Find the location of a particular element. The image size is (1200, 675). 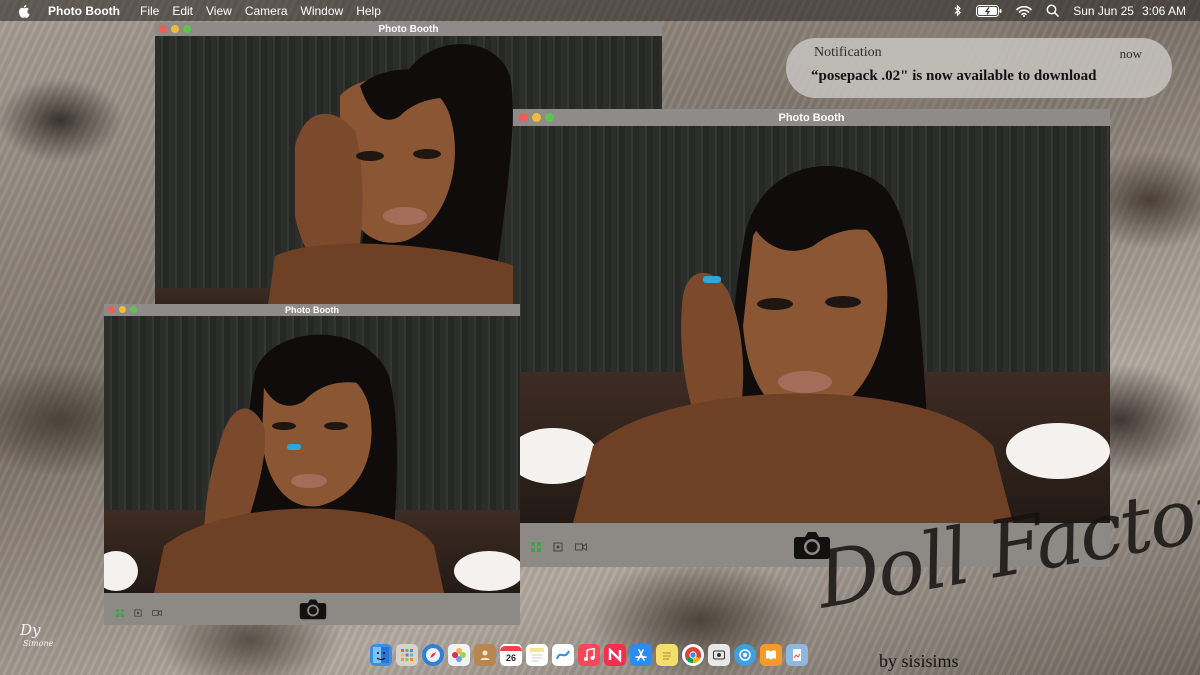

launchpad-icon is located at coordinates (407, 655).